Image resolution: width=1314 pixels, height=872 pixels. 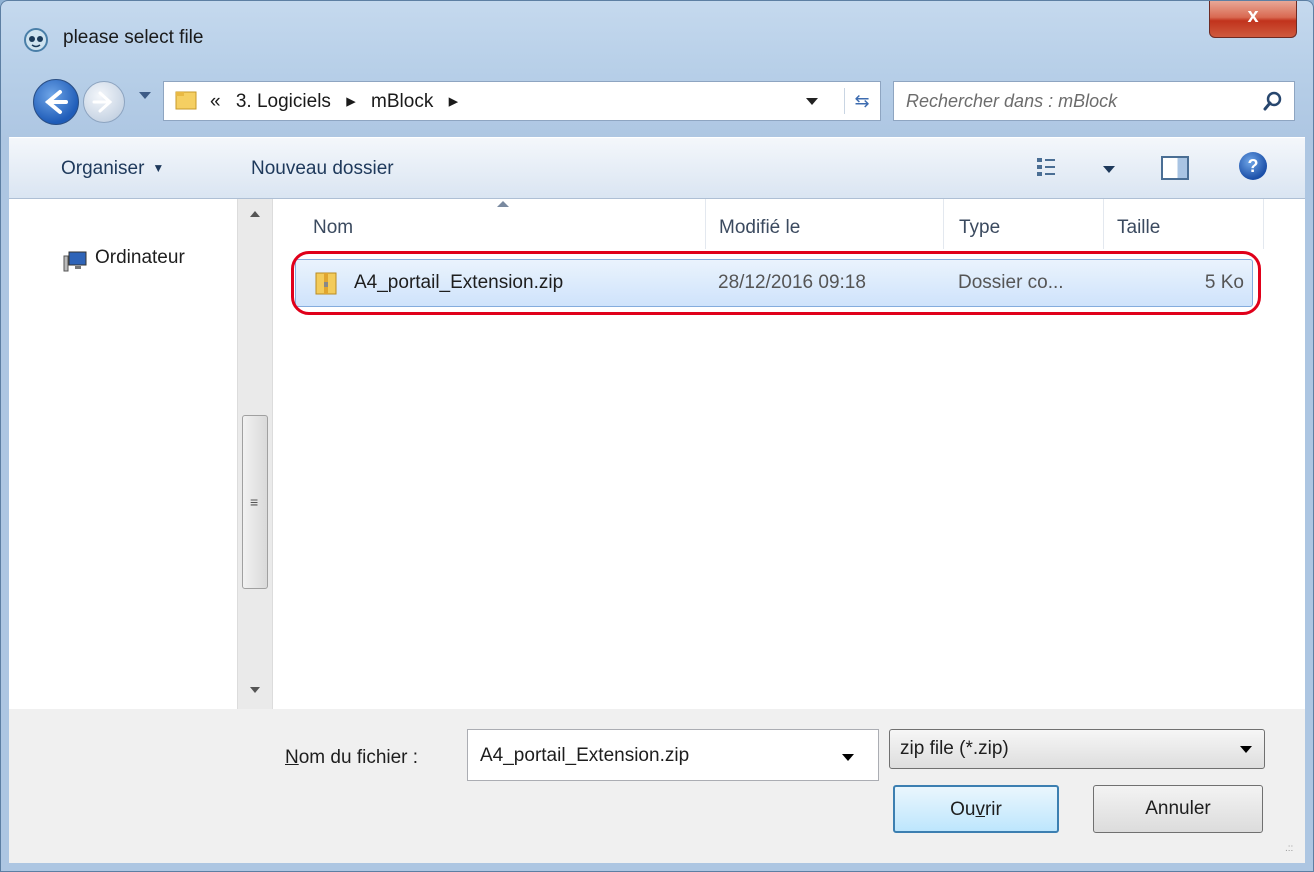 I want to click on address-dropdown, so click(x=812, y=101).